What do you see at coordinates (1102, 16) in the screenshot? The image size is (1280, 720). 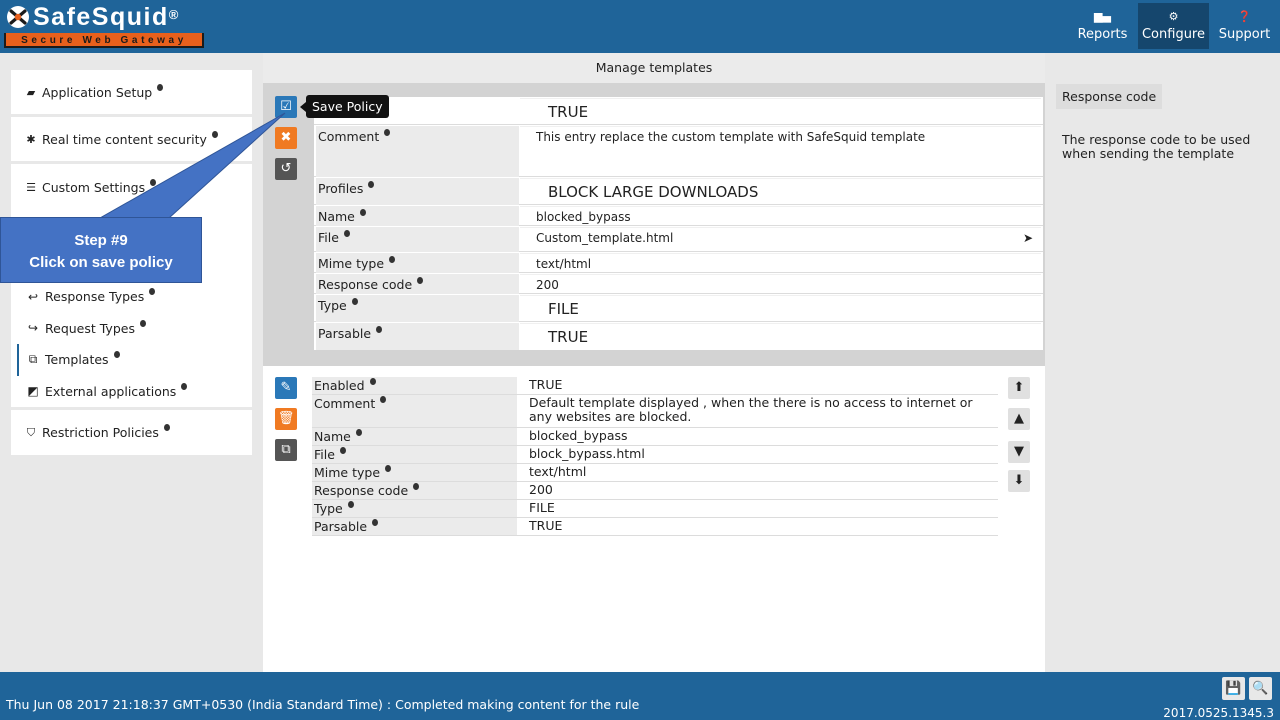 I see `chart-icon: ▆▄` at bounding box center [1102, 16].